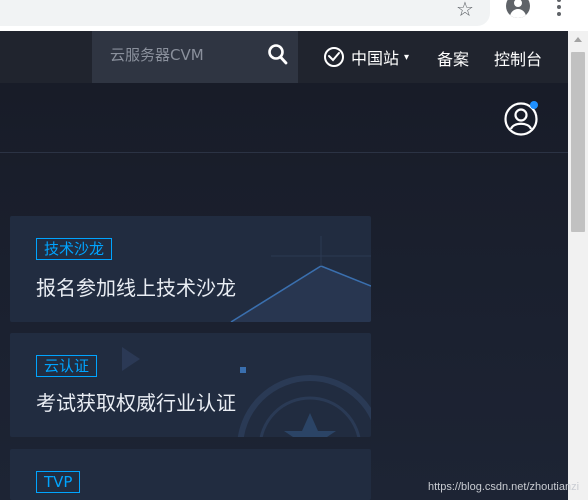 This screenshot has width=588, height=500. Describe the element at coordinates (190, 269) in the screenshot. I see `card-salon: 技术沙龙 报名参加线上技术沙龙` at that location.